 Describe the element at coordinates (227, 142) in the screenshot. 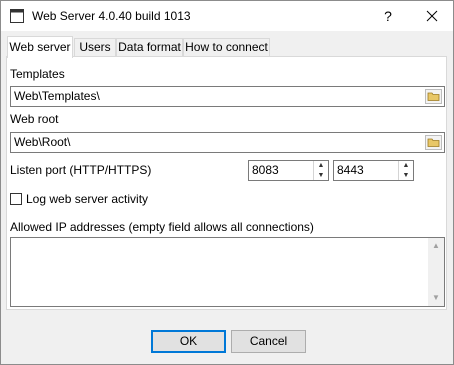

I see `webroot-field: Web\Root\` at that location.